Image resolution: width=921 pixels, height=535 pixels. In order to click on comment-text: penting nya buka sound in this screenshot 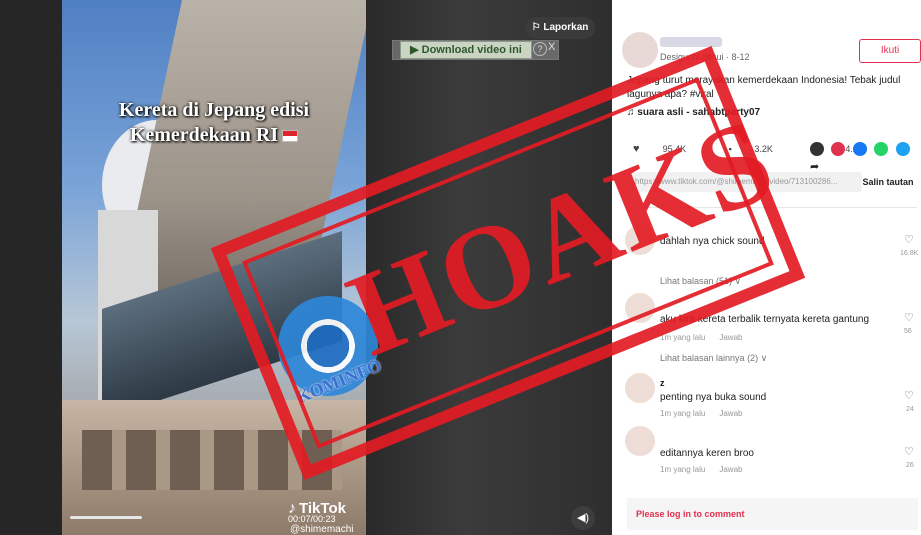, I will do `click(713, 397)`.